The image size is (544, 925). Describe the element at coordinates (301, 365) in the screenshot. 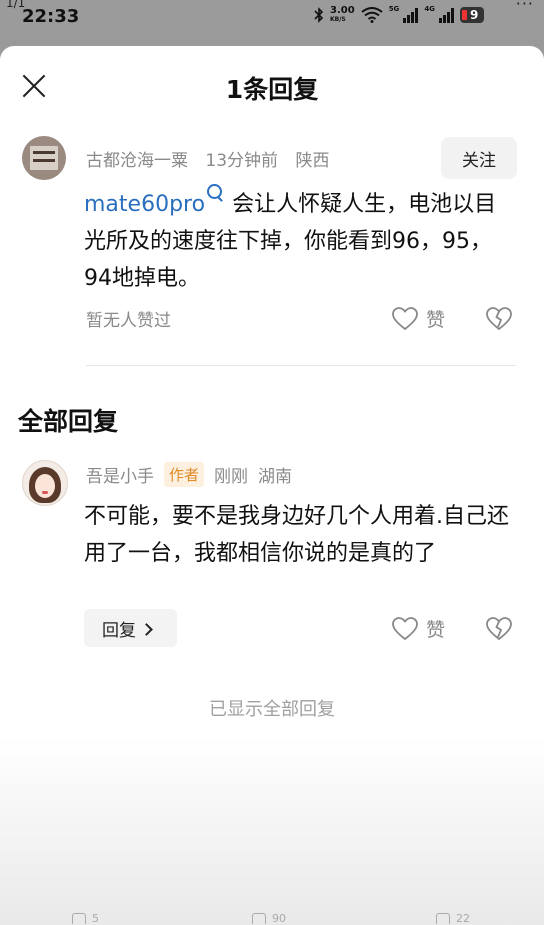

I see `divider` at that location.